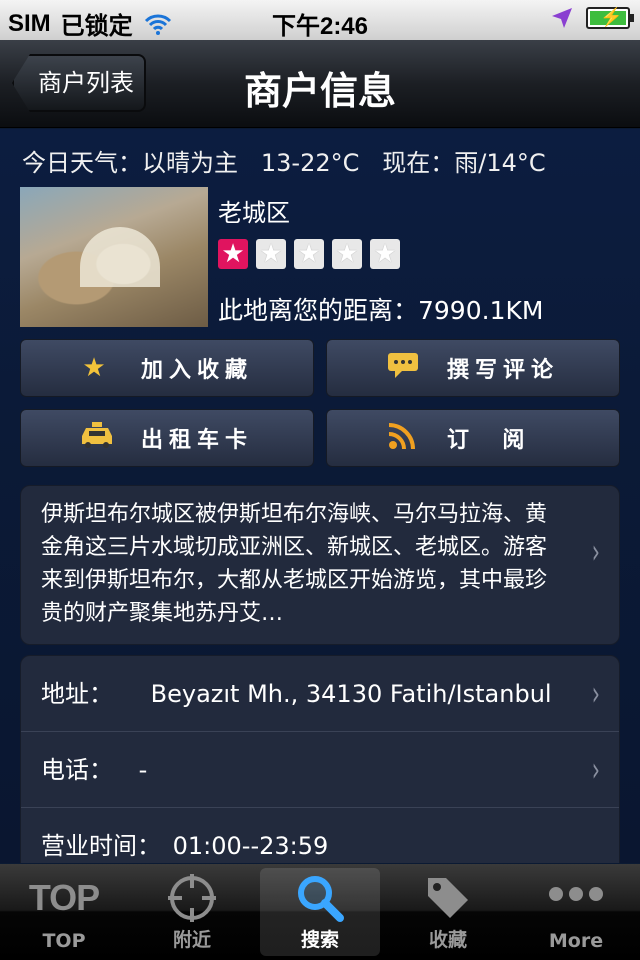 The image size is (640, 960). I want to click on place-name: 老城区, so click(254, 213).